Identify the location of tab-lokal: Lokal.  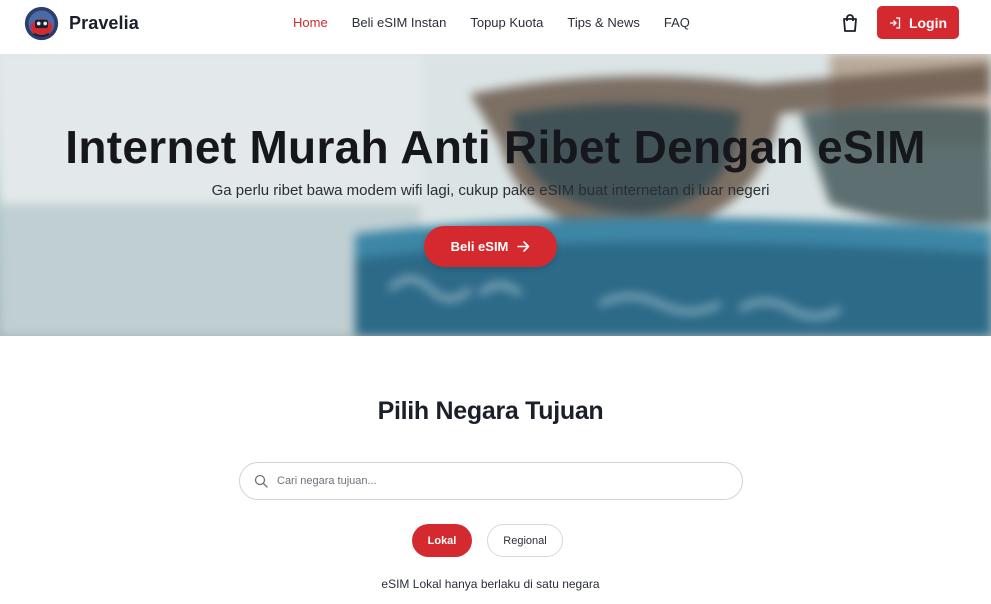
(442, 540).